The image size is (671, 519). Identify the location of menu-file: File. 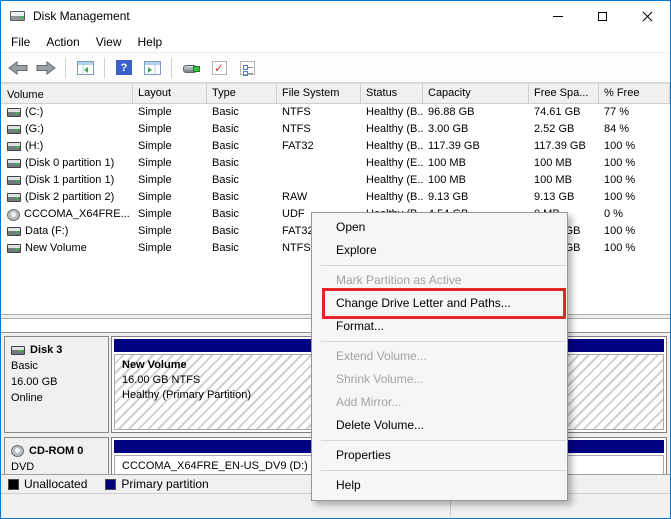
(20, 42).